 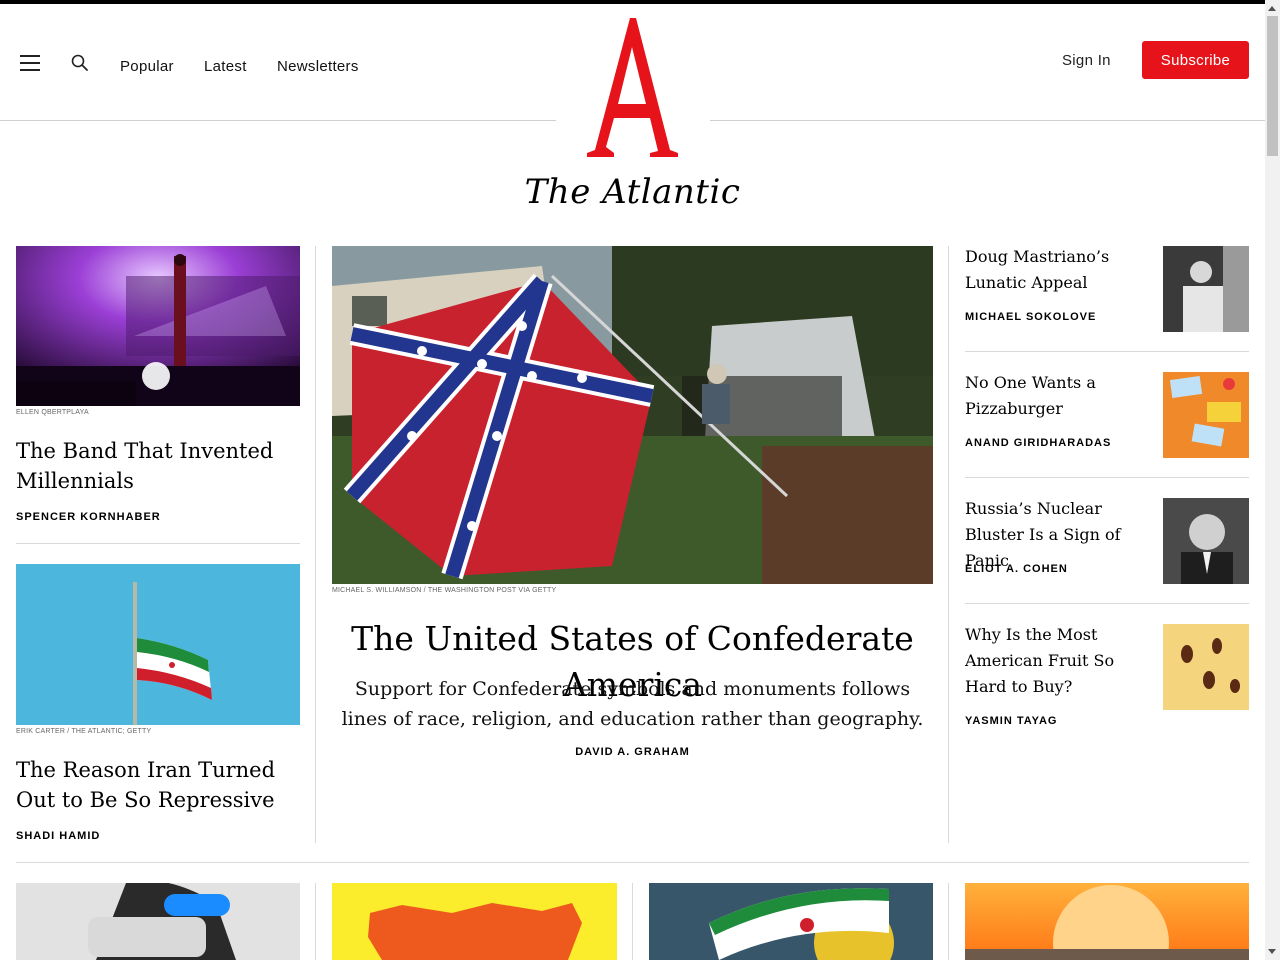 What do you see at coordinates (58, 836) in the screenshot?
I see `story-byline: SHADI HAMID` at bounding box center [58, 836].